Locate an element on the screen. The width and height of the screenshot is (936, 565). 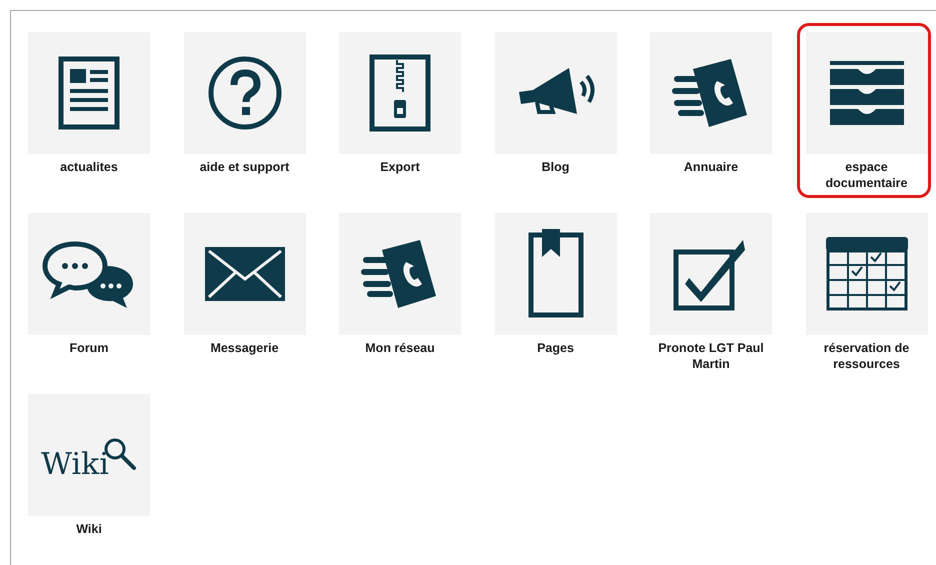
app-label: Annuaire is located at coordinates (711, 167).